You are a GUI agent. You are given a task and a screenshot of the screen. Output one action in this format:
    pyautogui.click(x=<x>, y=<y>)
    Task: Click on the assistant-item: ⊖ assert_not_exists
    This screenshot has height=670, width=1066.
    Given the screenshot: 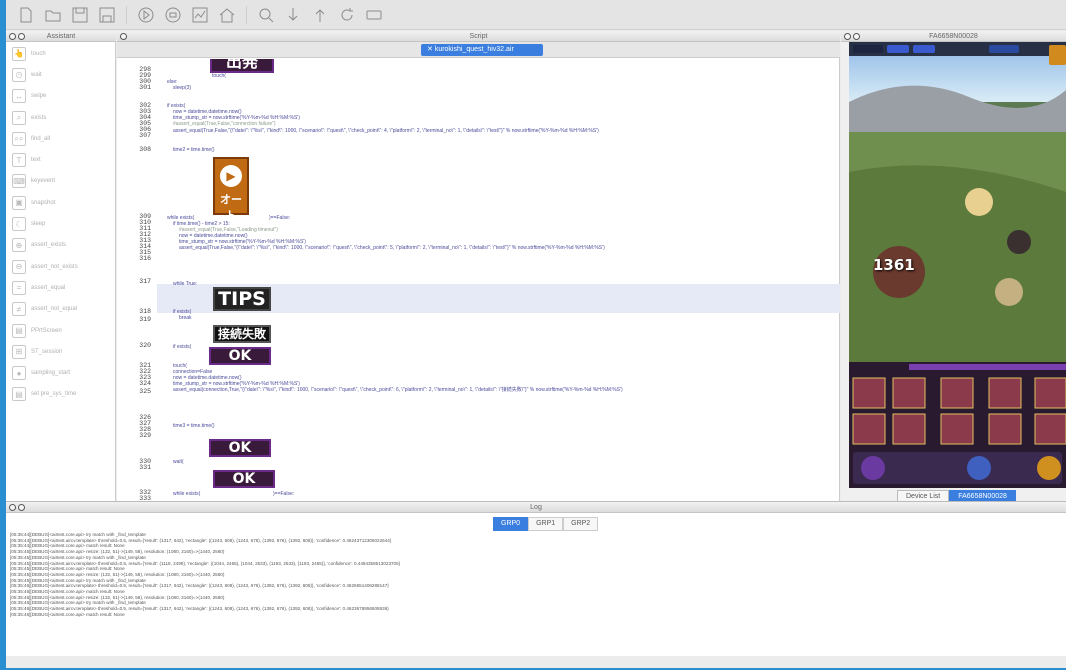 What is the action you would take?
    pyautogui.click(x=61, y=266)
    